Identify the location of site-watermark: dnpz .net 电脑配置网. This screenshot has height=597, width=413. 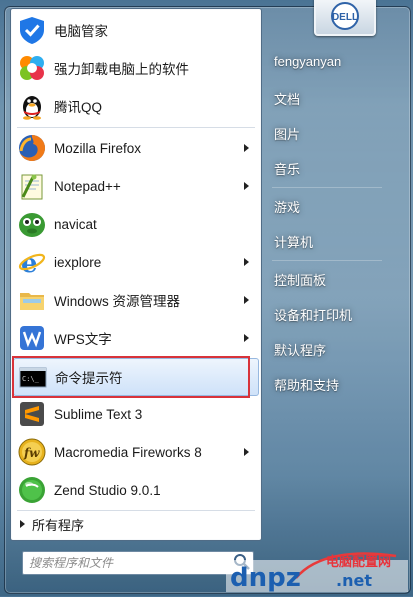
(317, 570).